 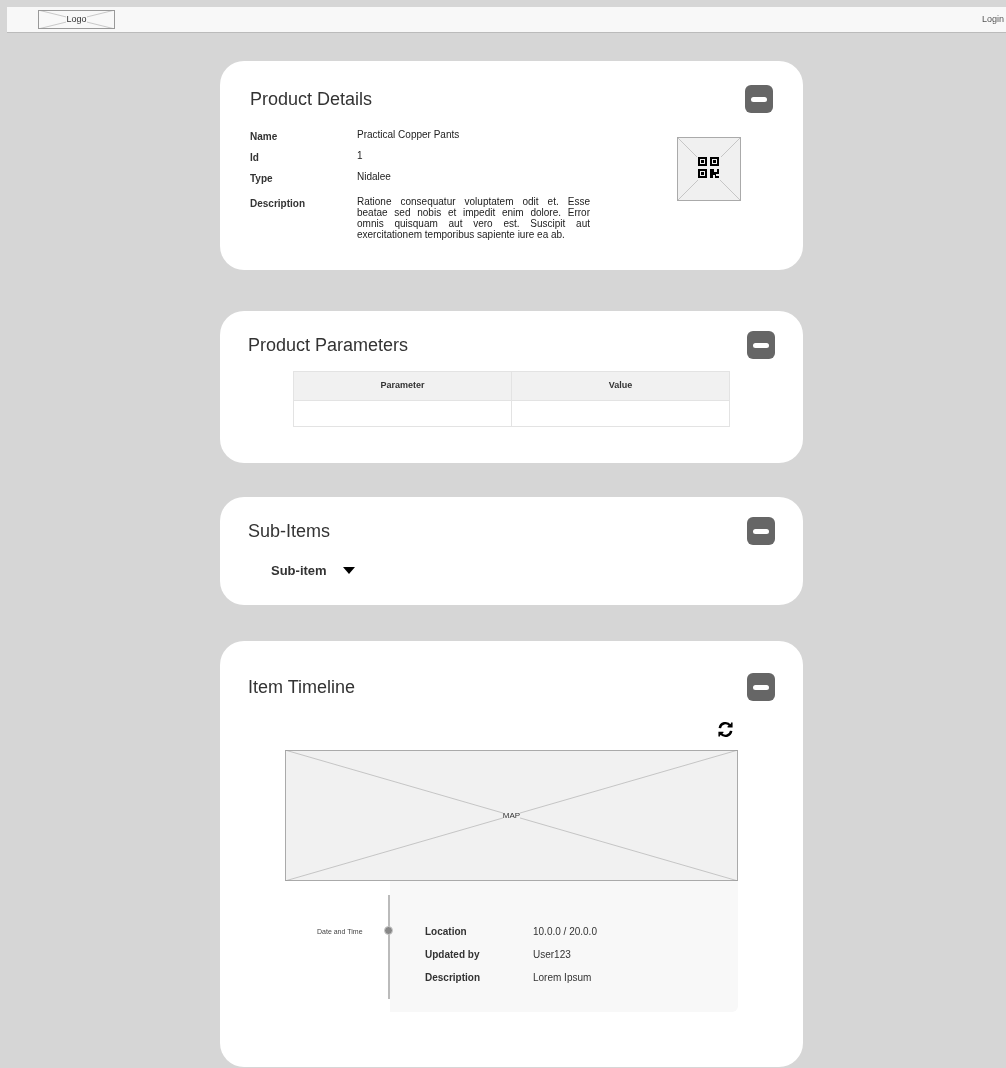 I want to click on login-link: Login, so click(x=992, y=19).